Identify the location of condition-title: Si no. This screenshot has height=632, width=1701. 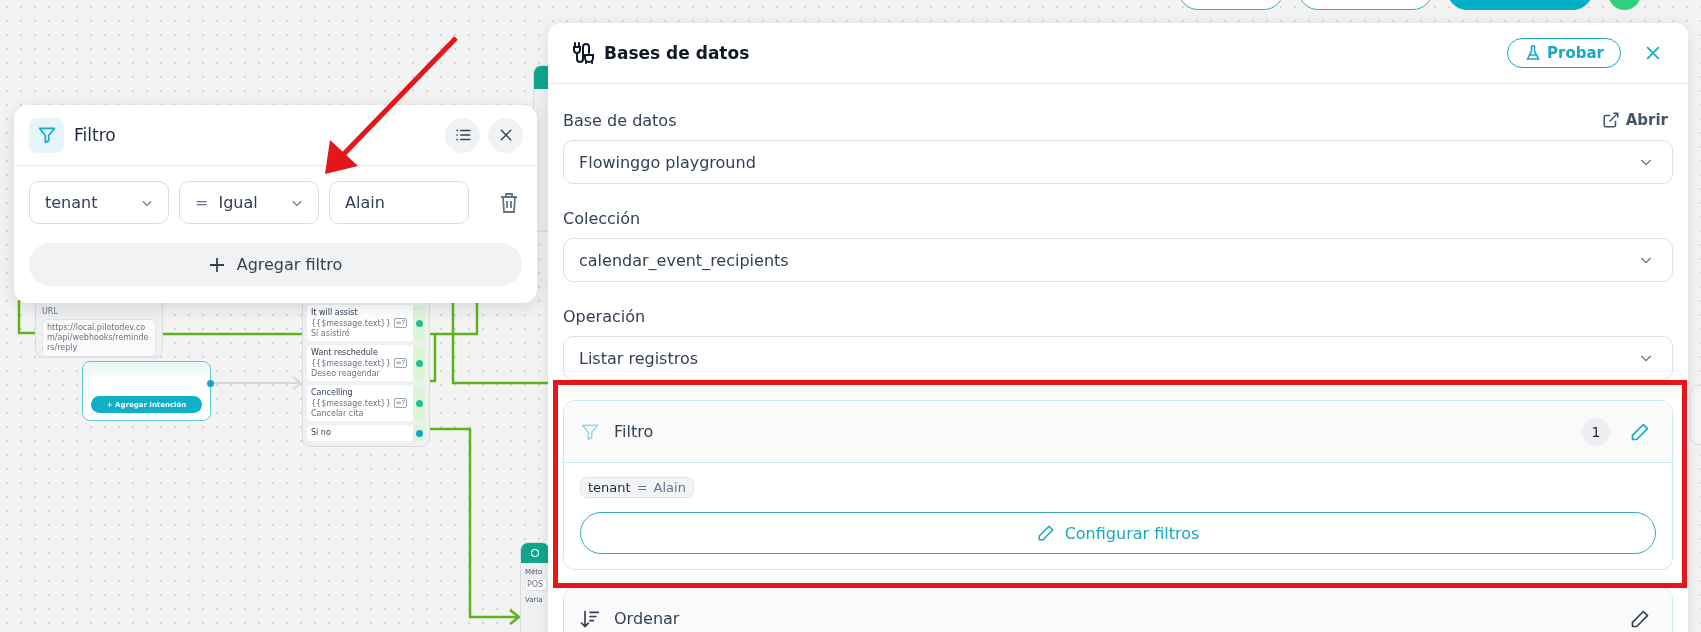
(321, 432).